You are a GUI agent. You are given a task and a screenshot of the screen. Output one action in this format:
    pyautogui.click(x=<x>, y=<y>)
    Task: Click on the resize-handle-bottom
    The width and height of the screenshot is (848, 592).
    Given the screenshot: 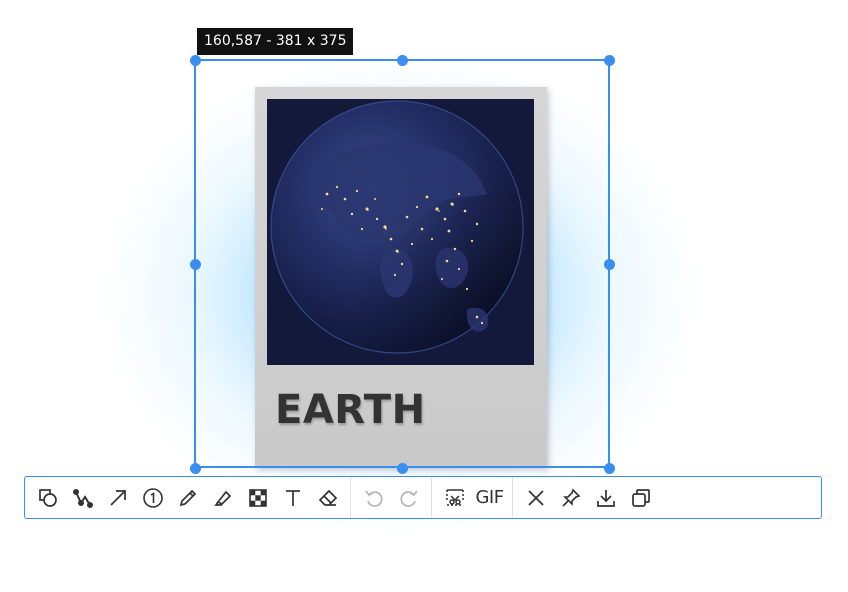 What is the action you would take?
    pyautogui.click(x=402, y=468)
    